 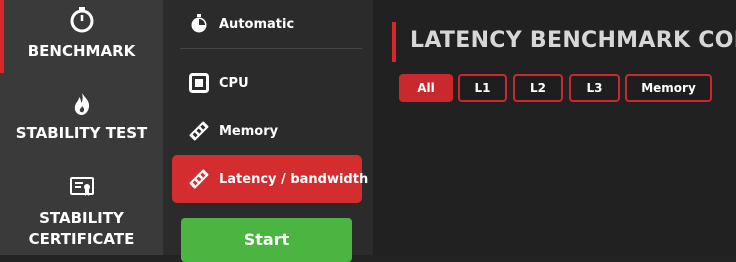 I want to click on subnav-label-latency-bandwidth: Latency / bandwidth, so click(x=294, y=179).